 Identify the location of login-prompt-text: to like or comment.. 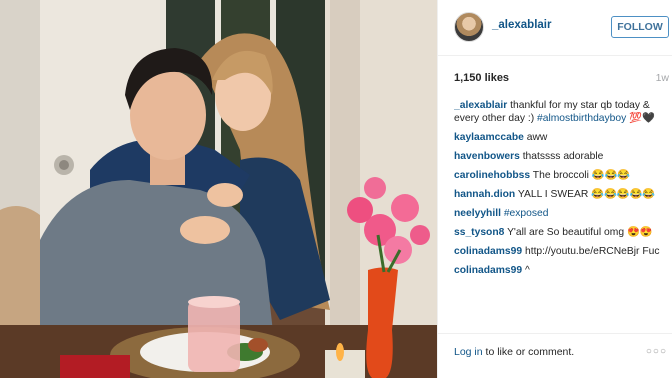
(528, 352).